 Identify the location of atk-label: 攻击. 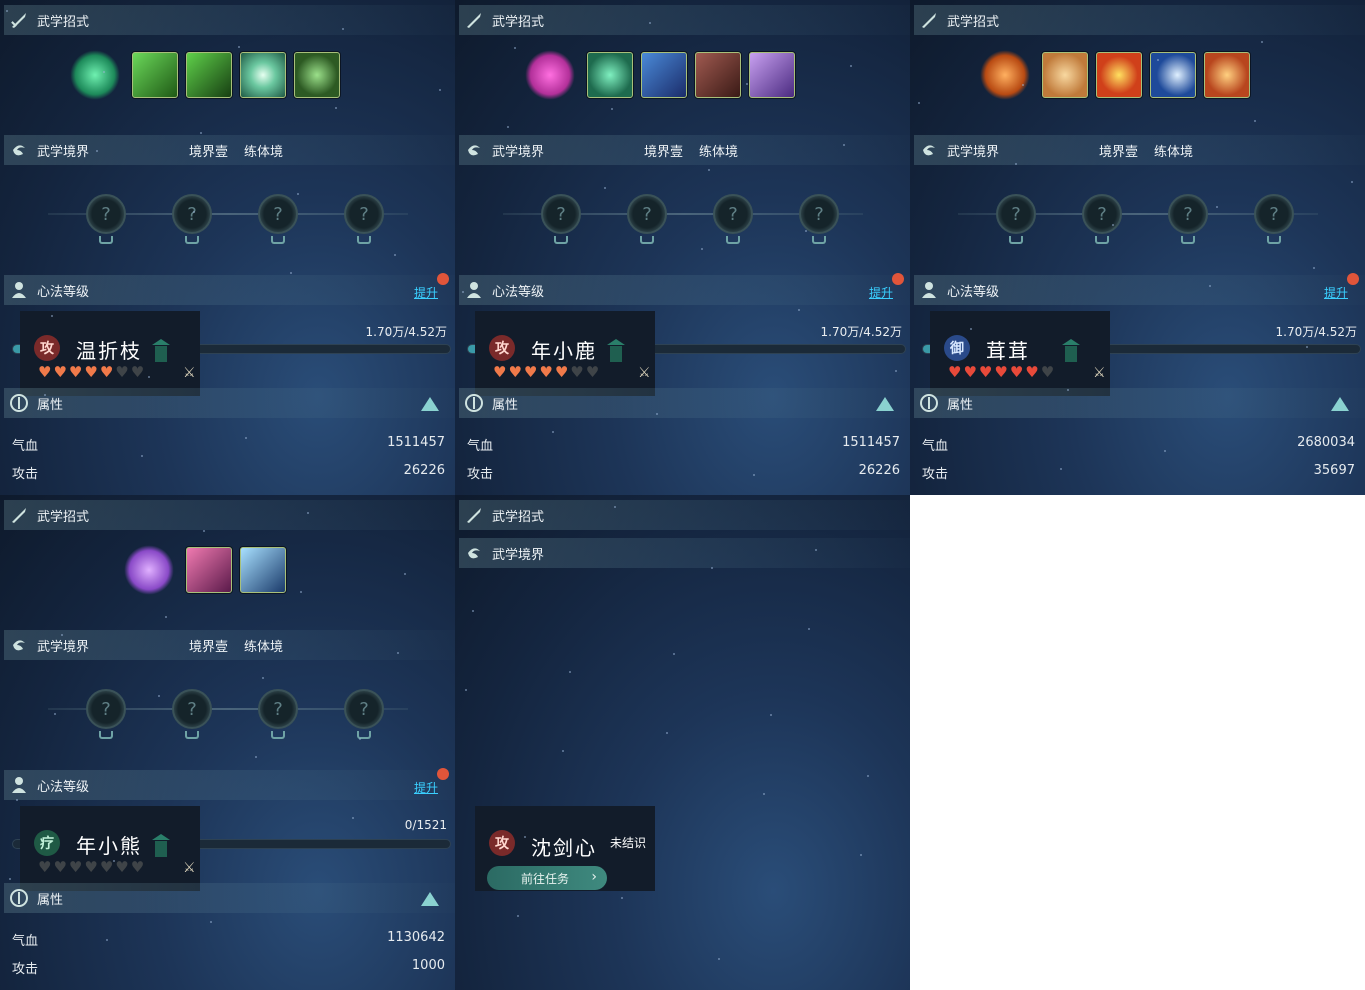
(480, 474).